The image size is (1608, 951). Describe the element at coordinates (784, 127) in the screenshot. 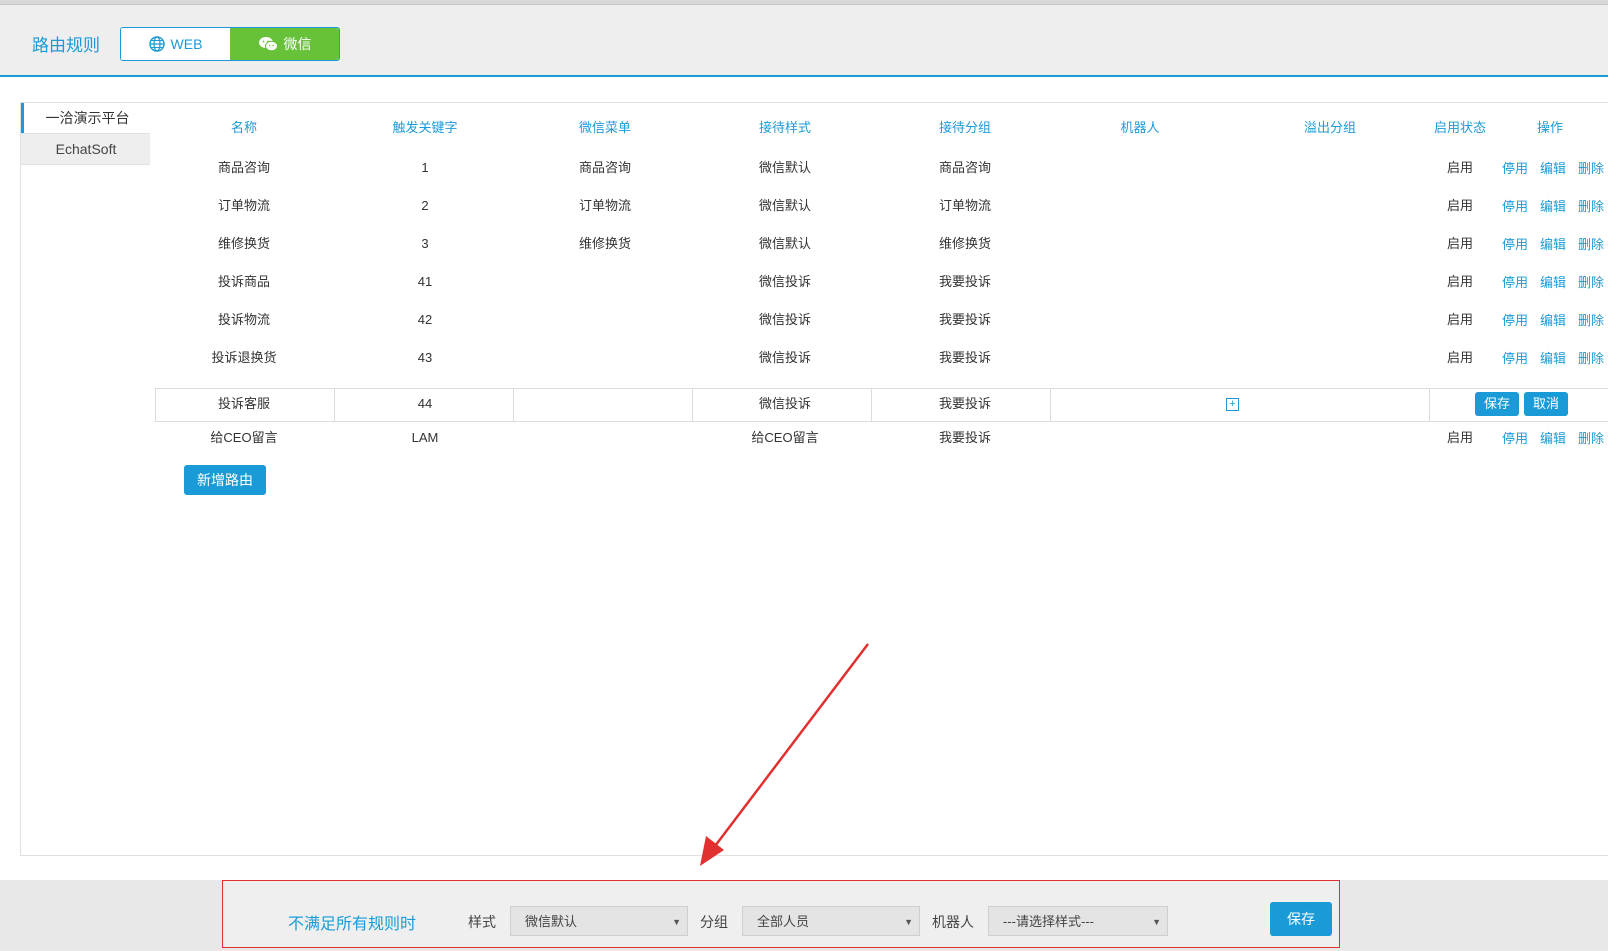

I see `col-header-style: 接待样式` at that location.